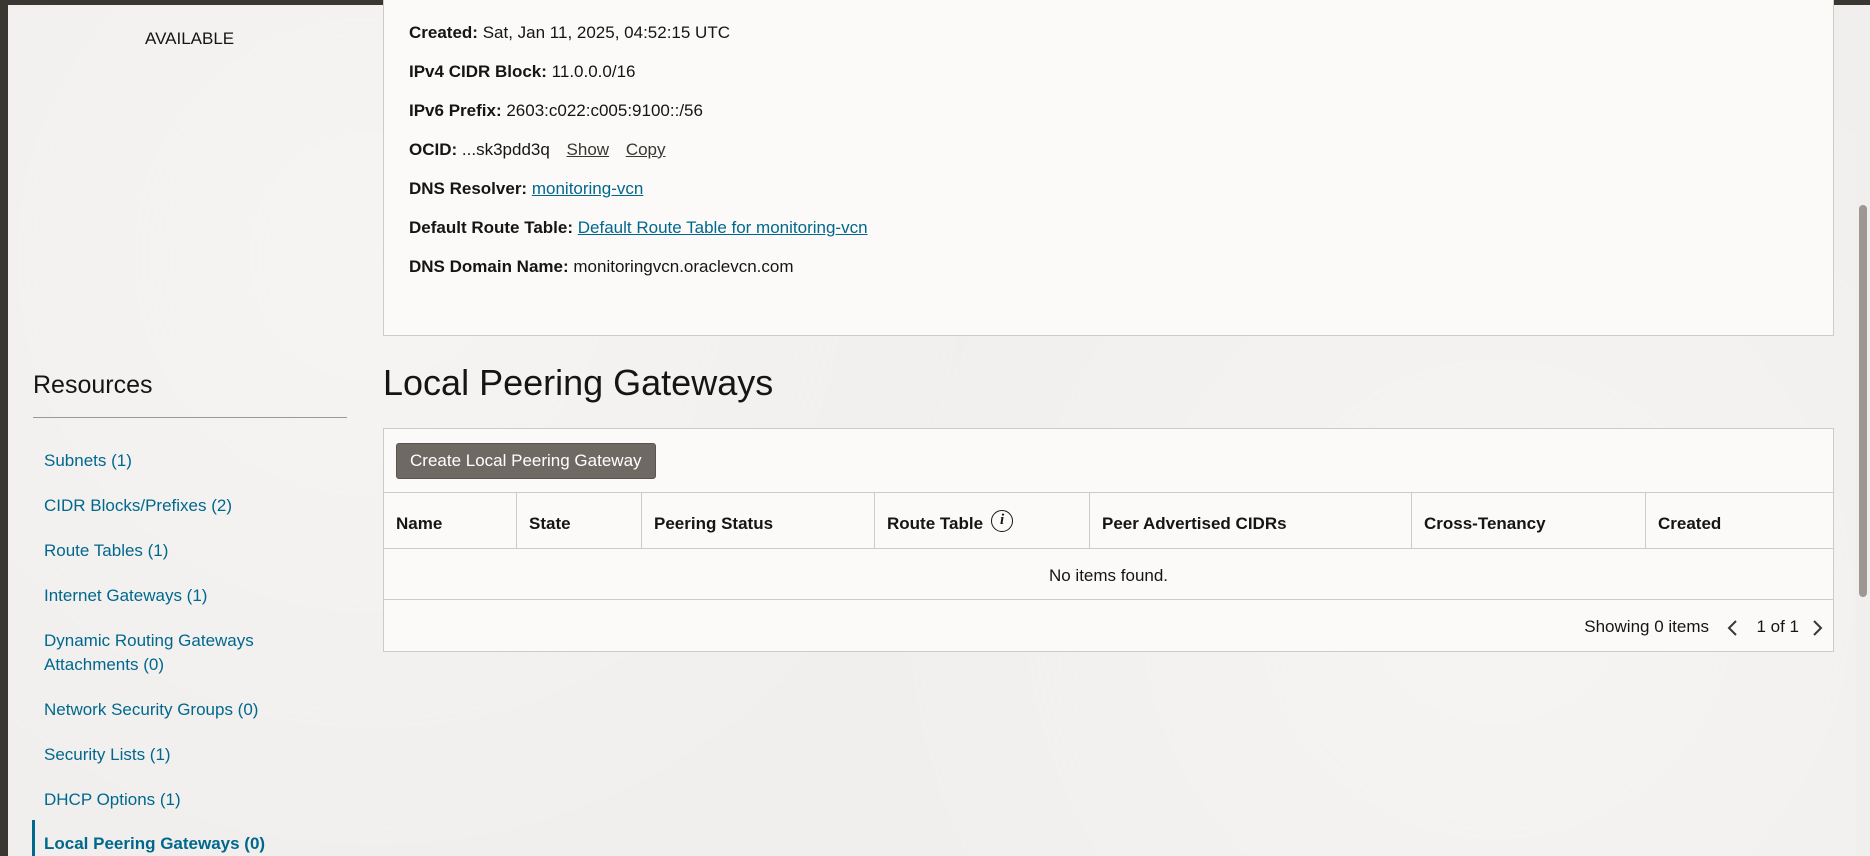 This screenshot has width=1870, height=856. What do you see at coordinates (588, 149) in the screenshot?
I see `ocid-show-link: Show` at bounding box center [588, 149].